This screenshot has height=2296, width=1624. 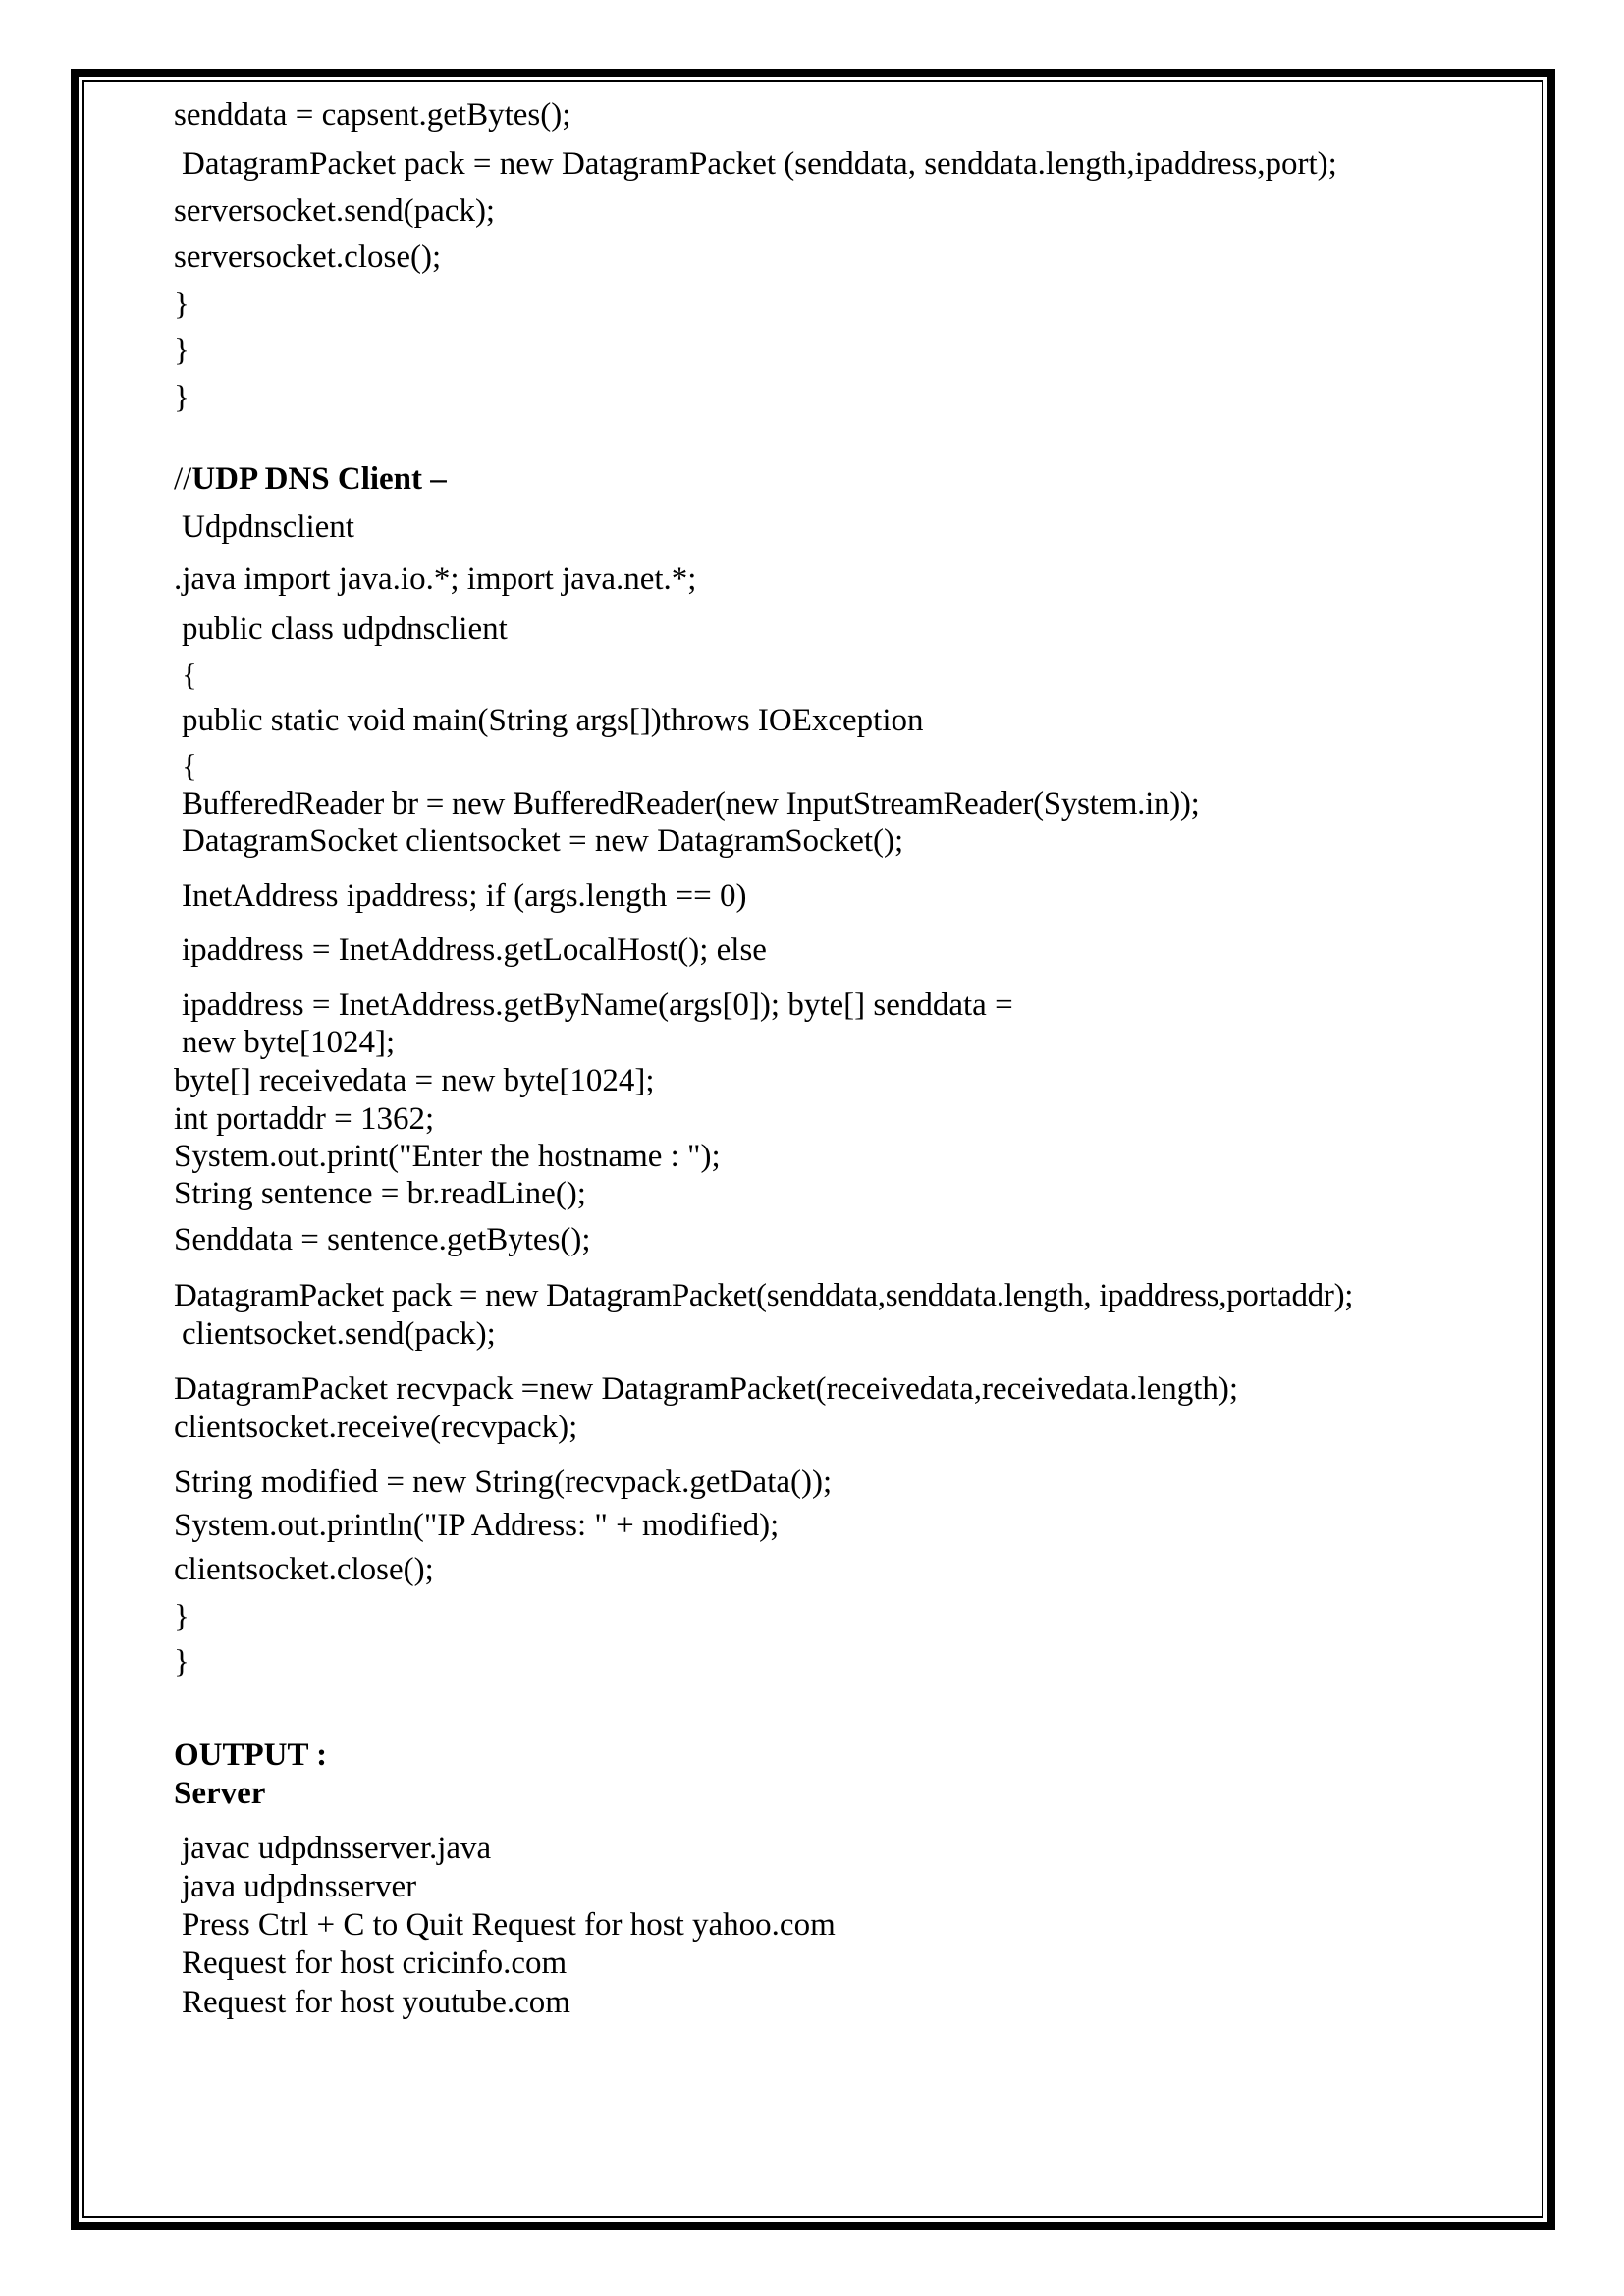 What do you see at coordinates (339, 1334) in the screenshot?
I see `code-line: clientsocket.send(pack);` at bounding box center [339, 1334].